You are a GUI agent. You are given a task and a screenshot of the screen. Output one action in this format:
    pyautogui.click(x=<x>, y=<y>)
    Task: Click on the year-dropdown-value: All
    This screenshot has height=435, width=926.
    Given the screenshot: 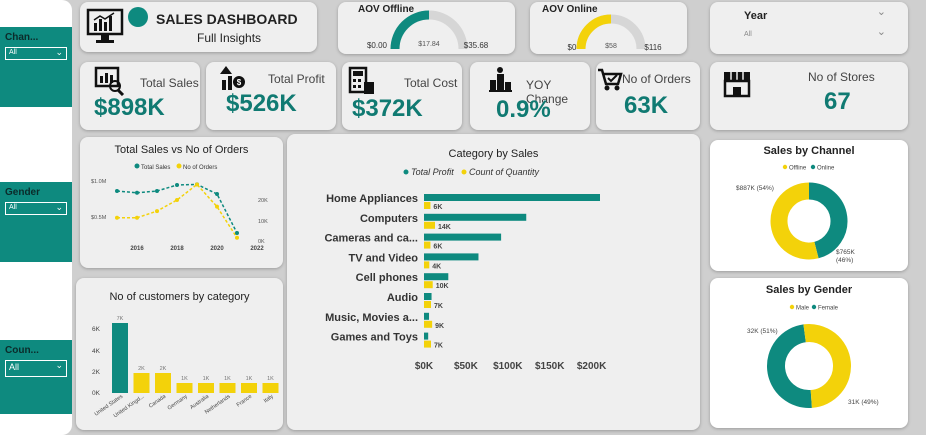 What is the action you would take?
    pyautogui.click(x=748, y=34)
    